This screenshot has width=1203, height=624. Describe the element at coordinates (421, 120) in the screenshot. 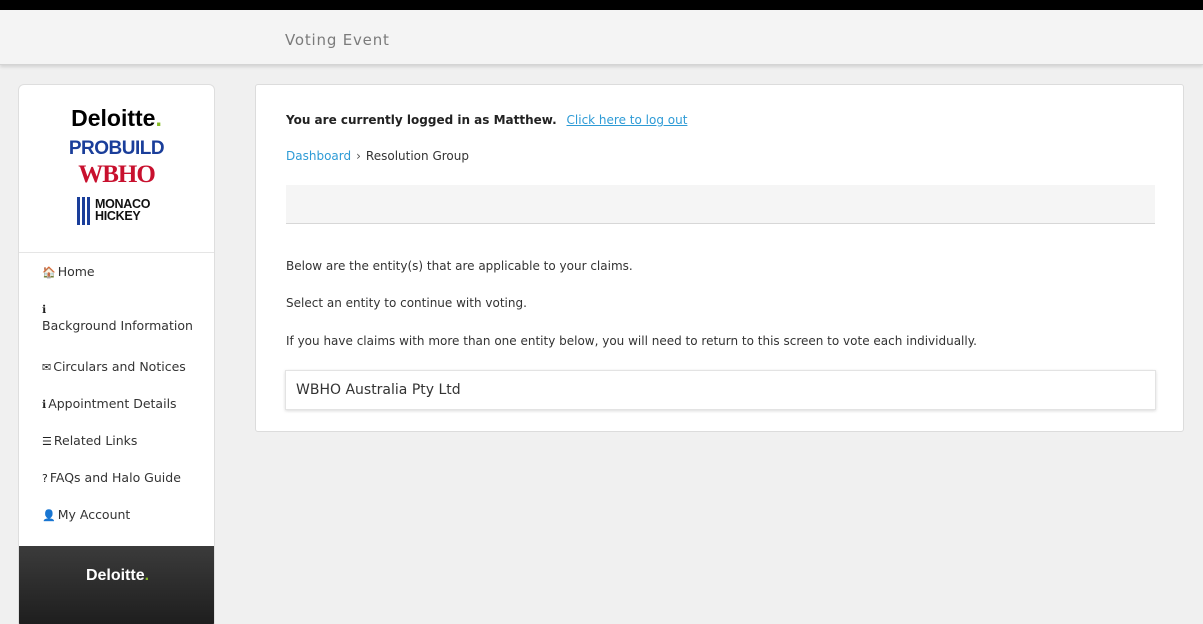

I see `login-text: You are currently logged in as Matthew.` at that location.